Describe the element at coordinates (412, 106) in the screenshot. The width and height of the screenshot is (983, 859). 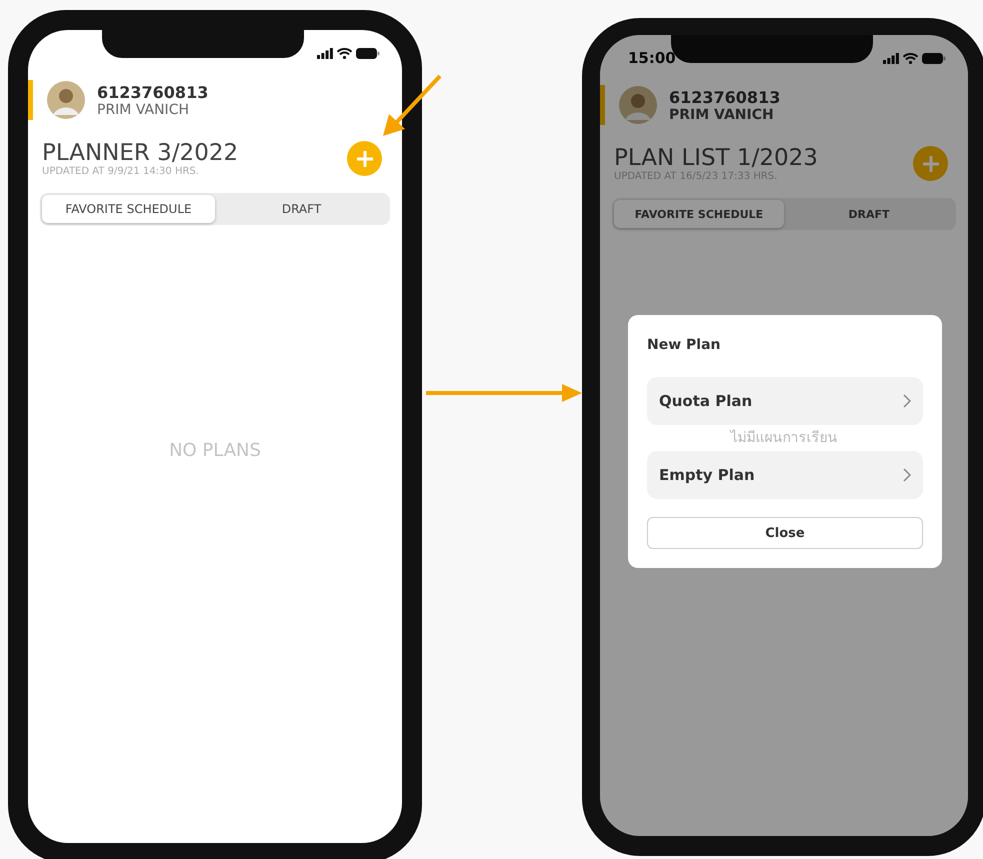
I see `pointer-arrow` at that location.